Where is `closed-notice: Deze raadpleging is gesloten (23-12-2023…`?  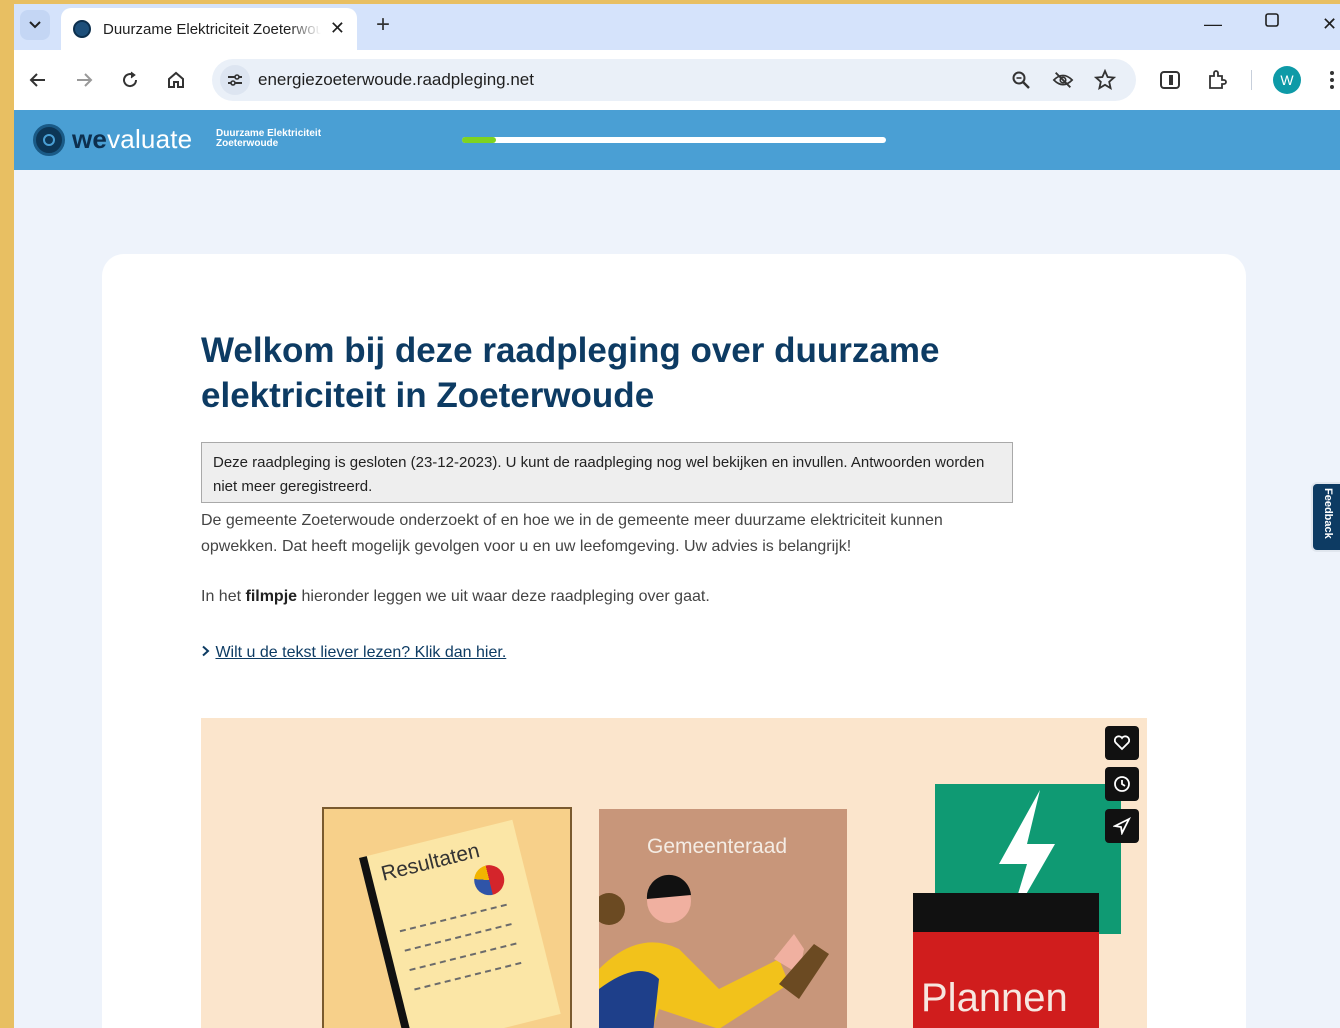
closed-notice: Deze raadpleging is gesloten (23-12-2023… is located at coordinates (607, 472).